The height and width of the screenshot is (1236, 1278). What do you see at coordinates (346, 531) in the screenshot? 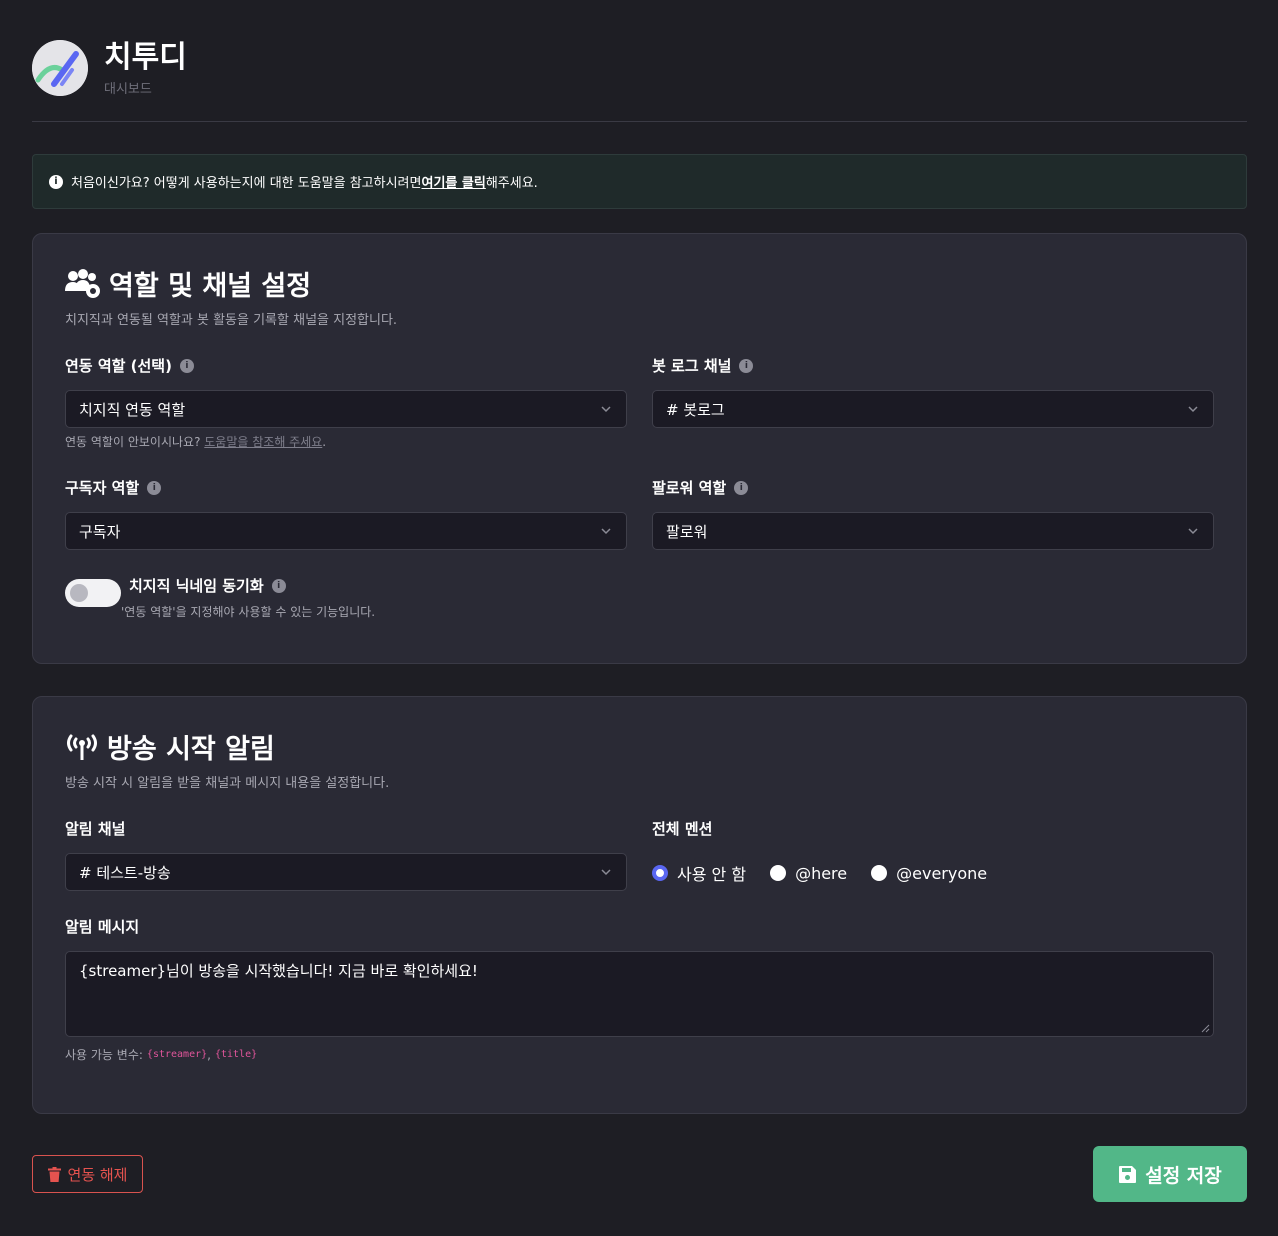
I see `subscriber-role-select: 구독자` at bounding box center [346, 531].